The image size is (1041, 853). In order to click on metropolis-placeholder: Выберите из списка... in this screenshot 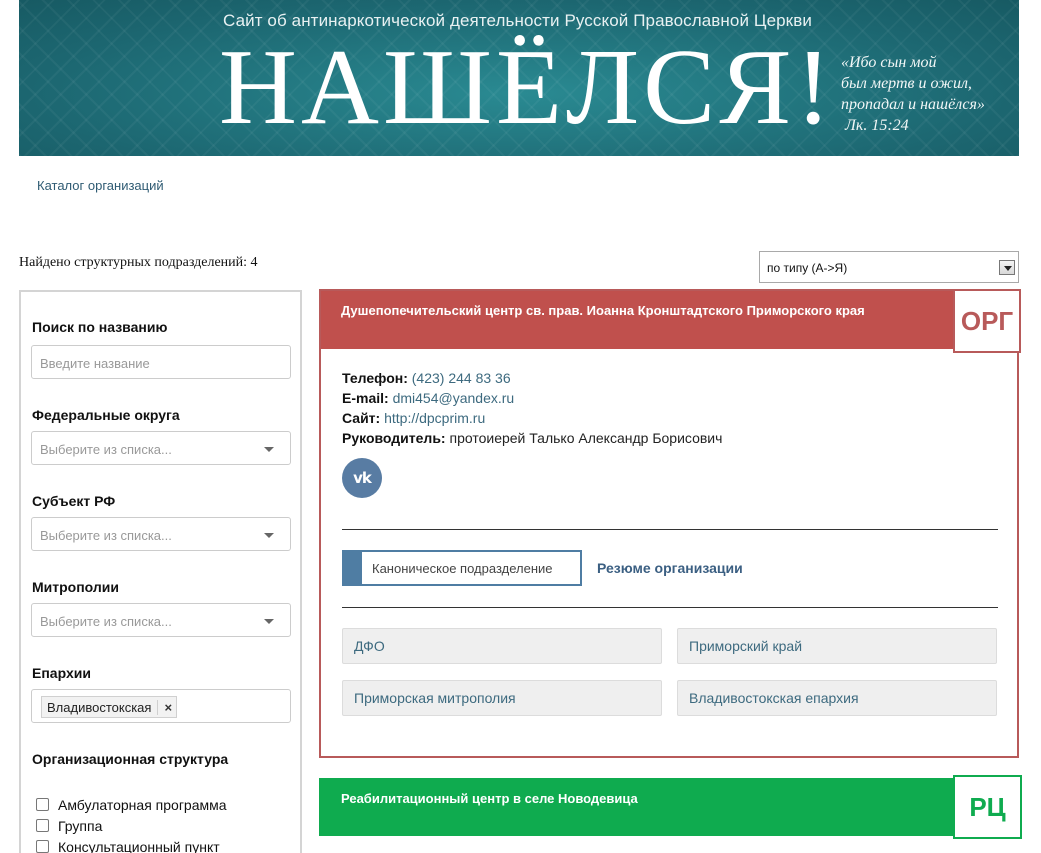, I will do `click(106, 621)`.